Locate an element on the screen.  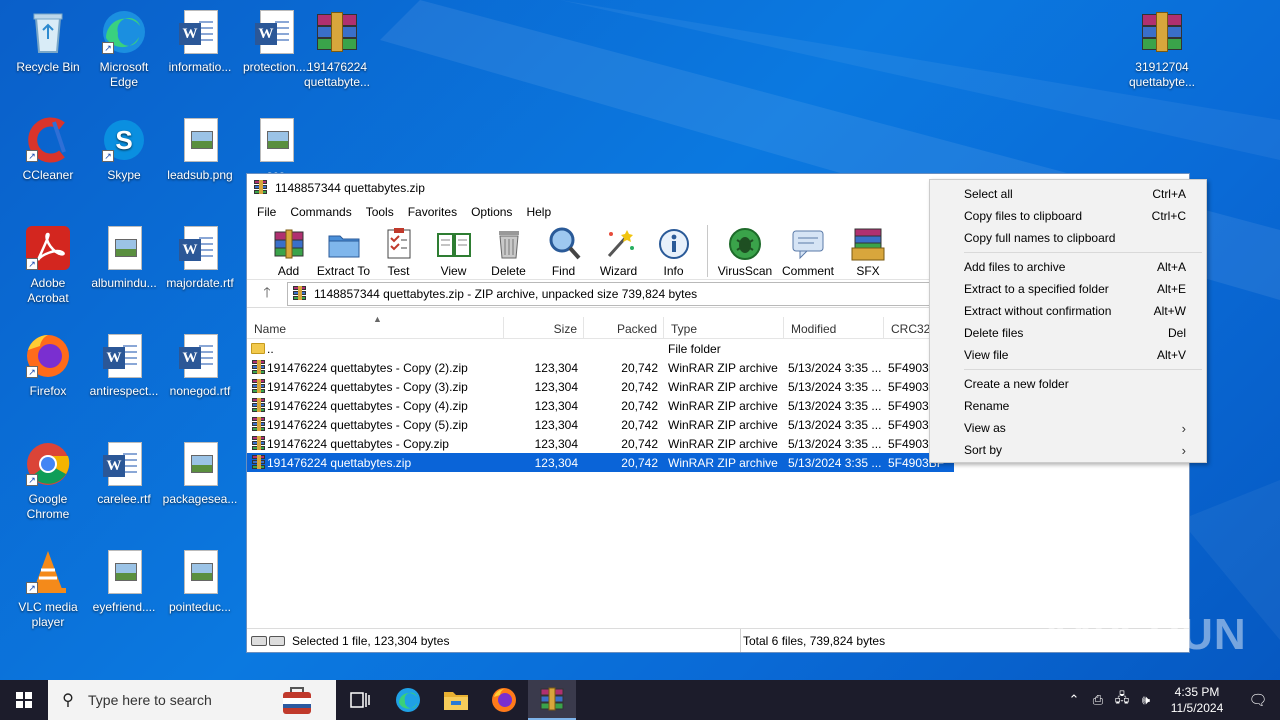
menu-item-shortcut: Ctrl+A is located at coordinates (1169, 194).